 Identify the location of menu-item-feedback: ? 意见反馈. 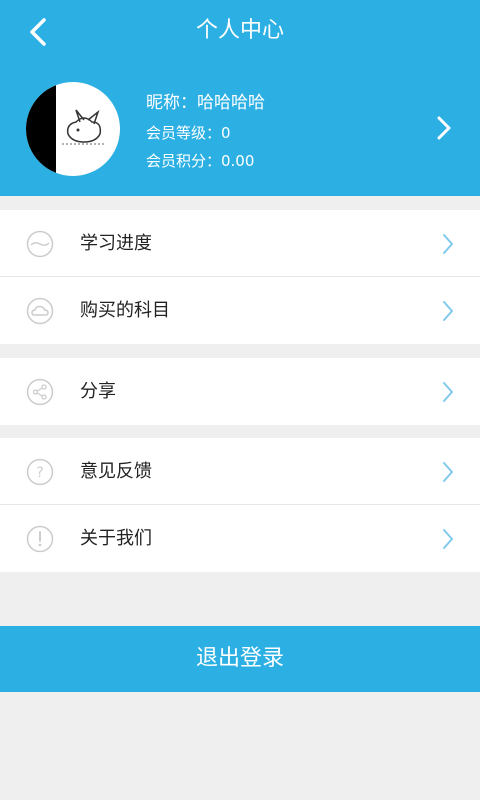
(240, 471).